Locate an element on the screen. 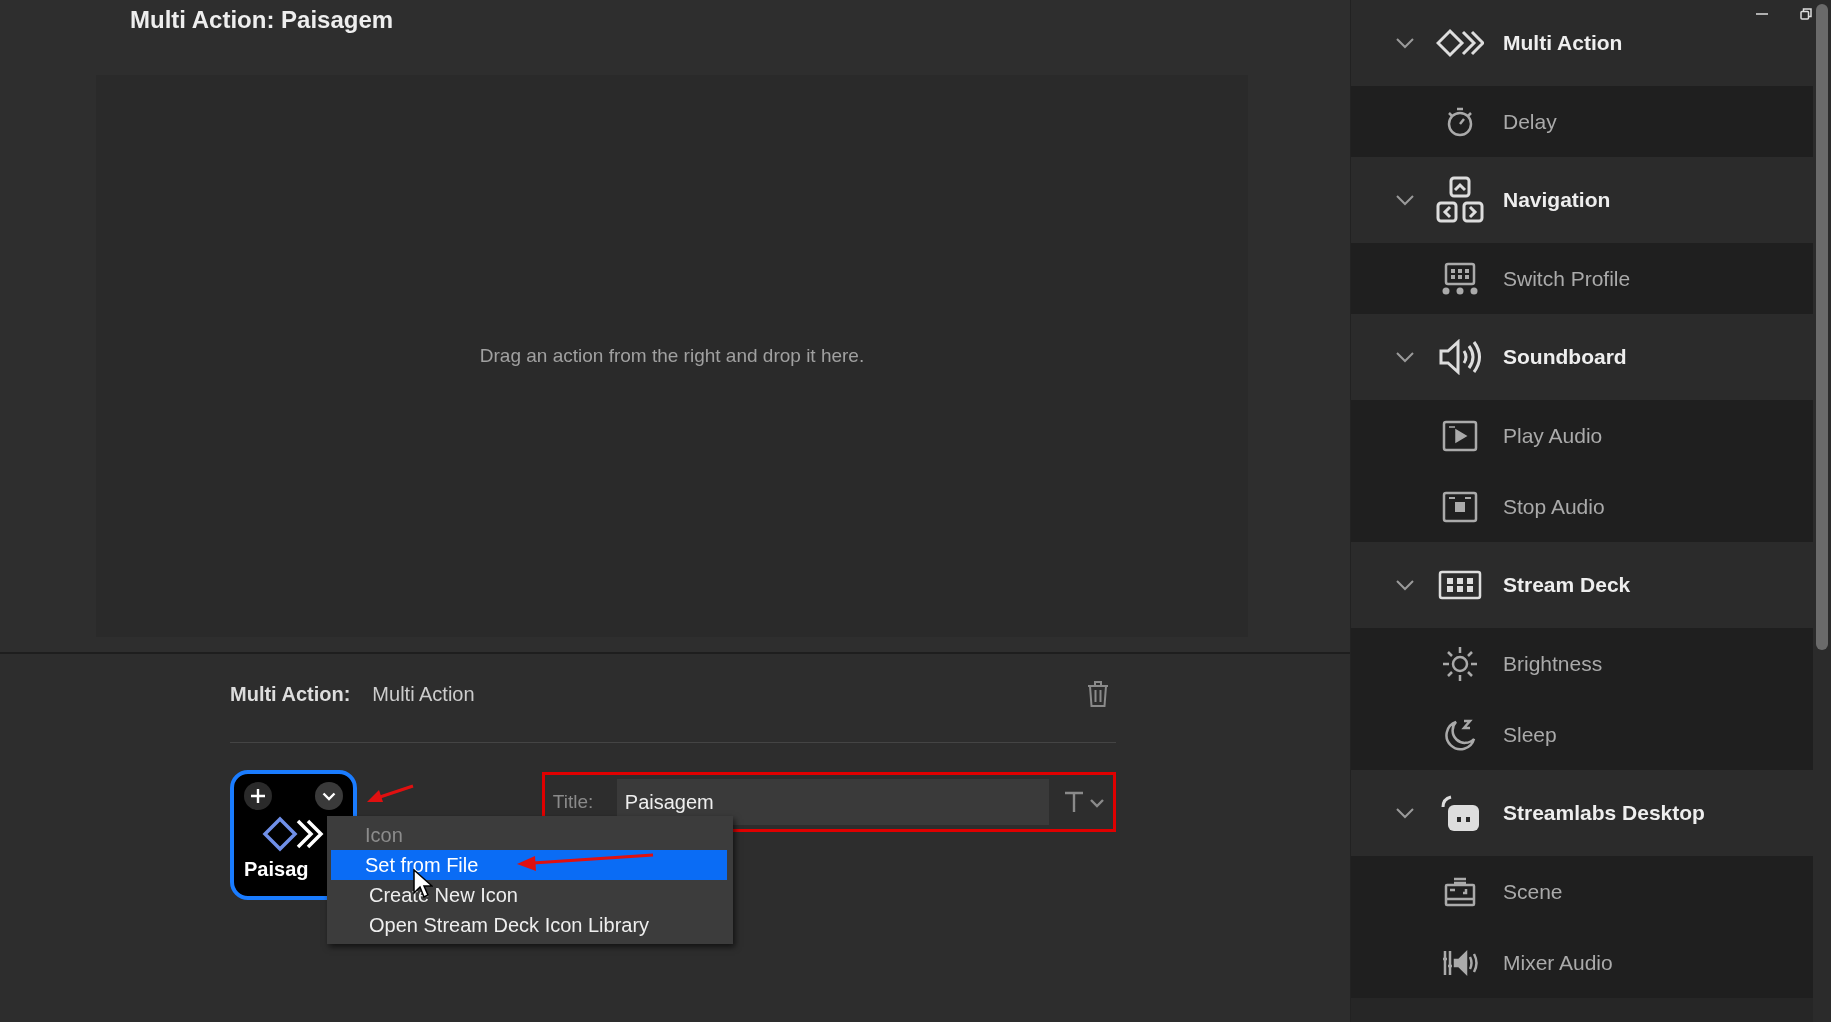 This screenshot has height=1022, width=1831. menu-item: Set from File is located at coordinates (529, 865).